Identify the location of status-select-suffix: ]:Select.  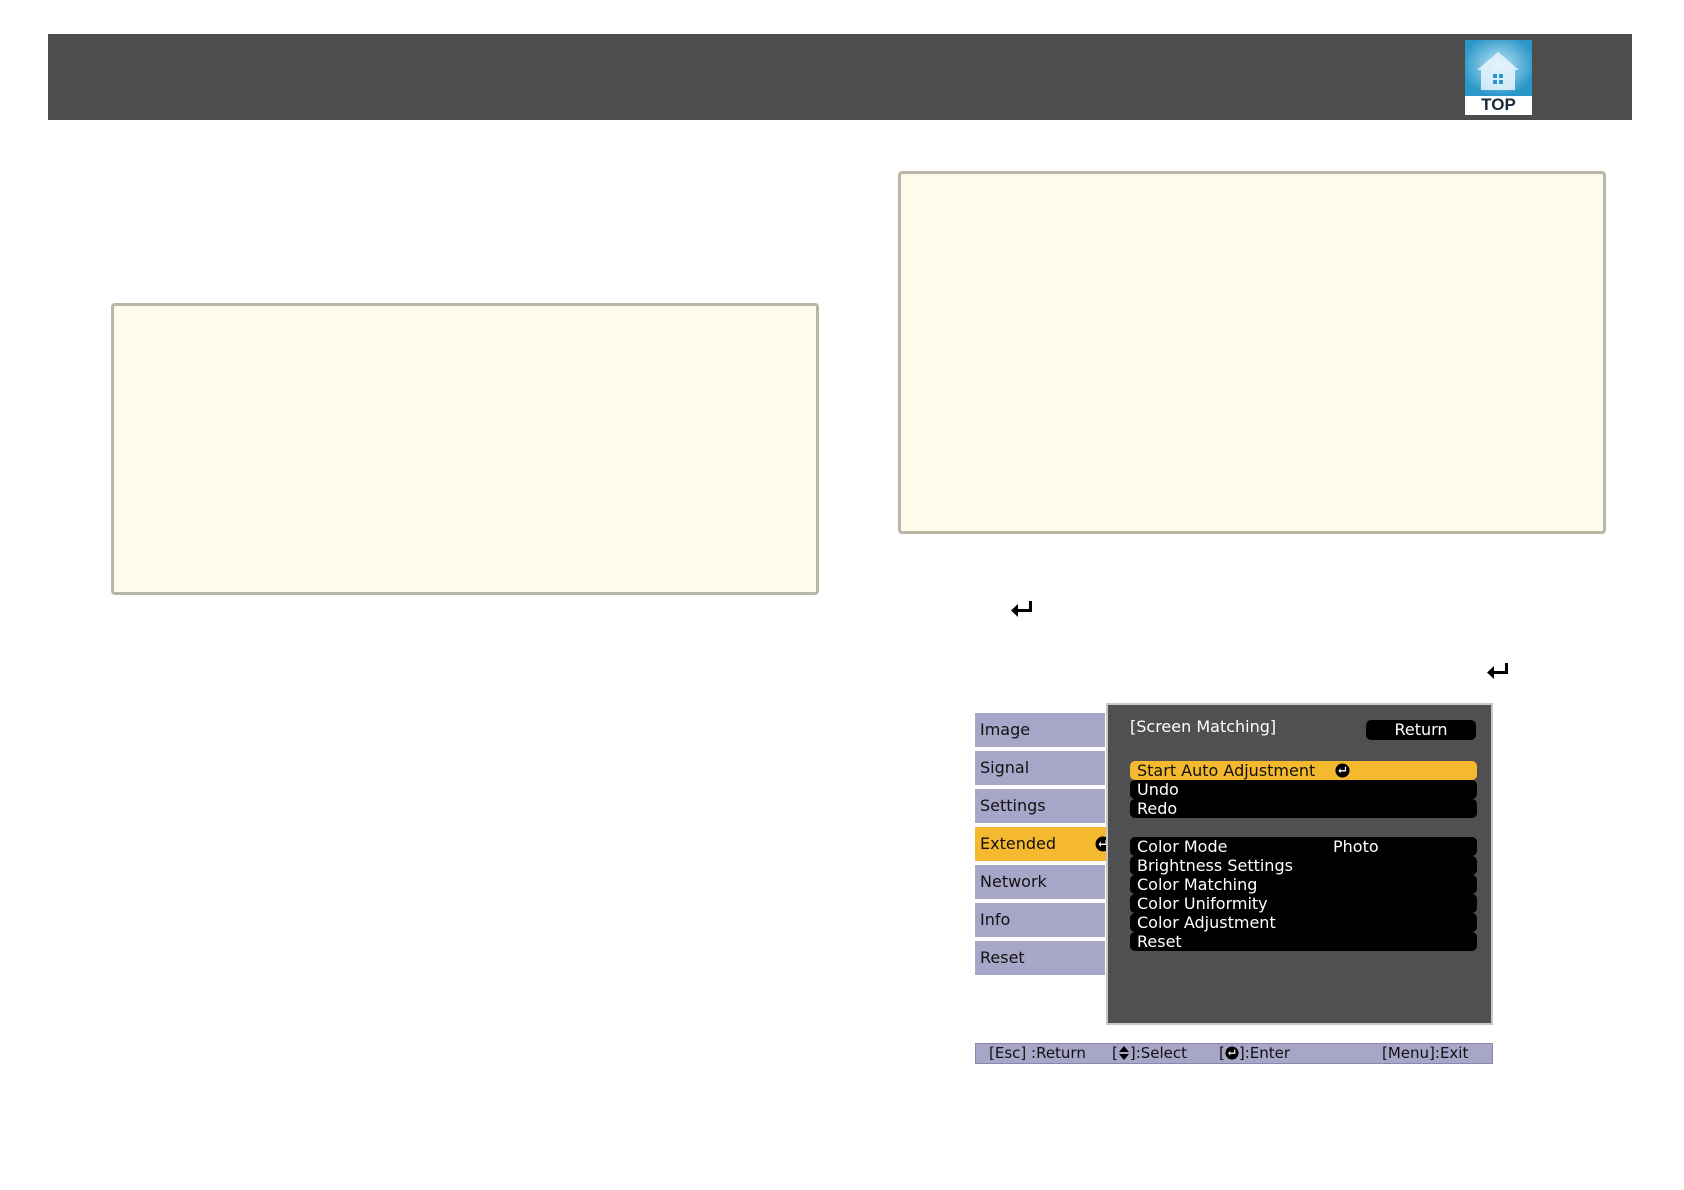
(1158, 1053).